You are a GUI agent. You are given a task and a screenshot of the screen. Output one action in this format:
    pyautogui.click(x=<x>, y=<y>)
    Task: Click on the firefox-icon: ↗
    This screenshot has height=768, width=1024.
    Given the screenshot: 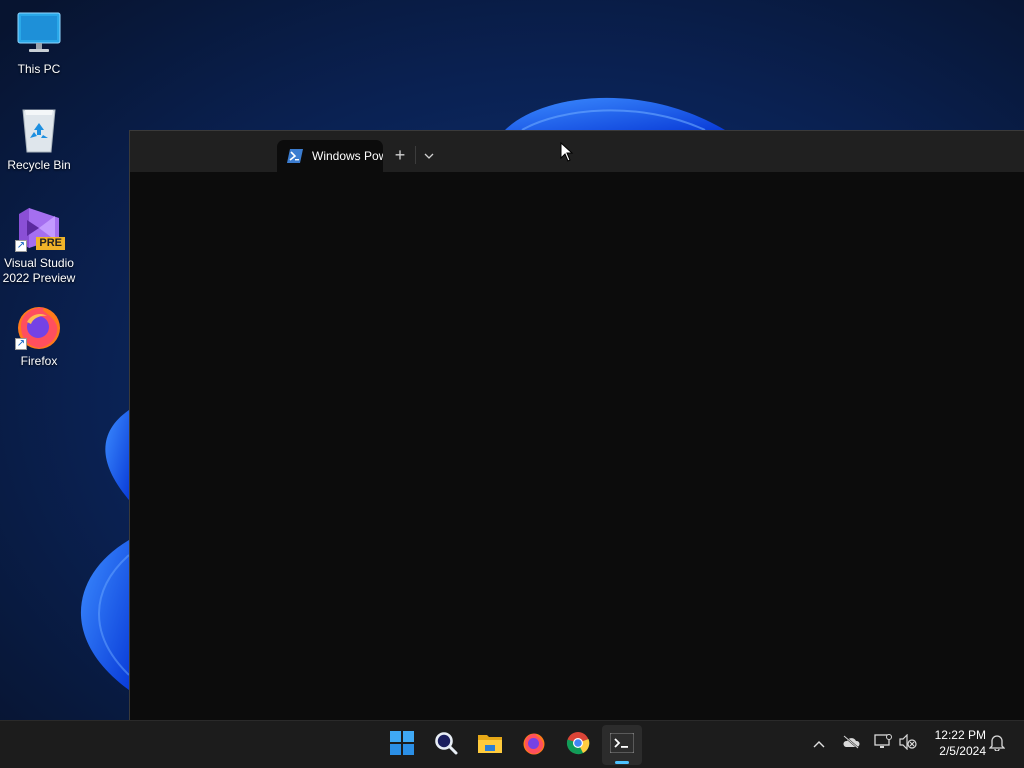 What is the action you would take?
    pyautogui.click(x=39, y=326)
    